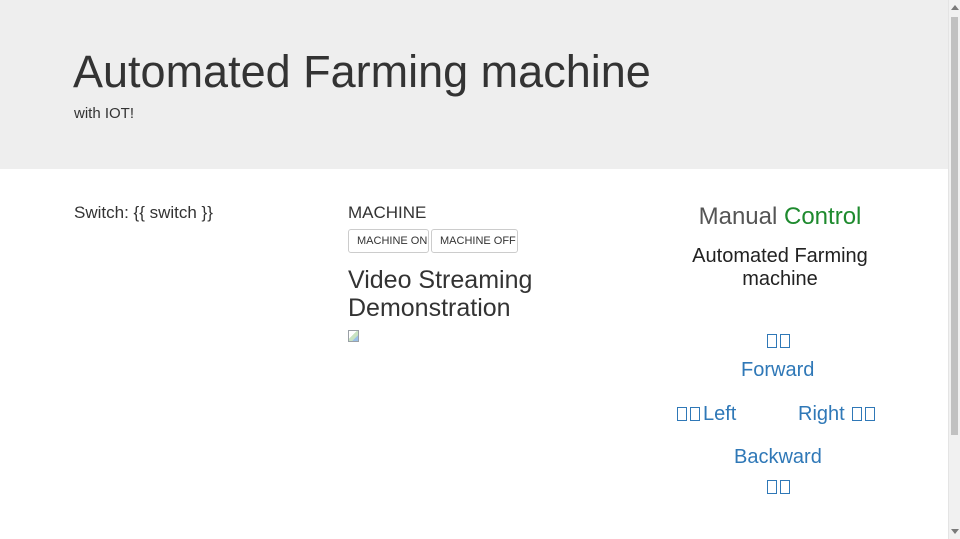 This screenshot has height=539, width=960. What do you see at coordinates (474, 241) in the screenshot?
I see `machine-off-button: MACHINE OFF` at bounding box center [474, 241].